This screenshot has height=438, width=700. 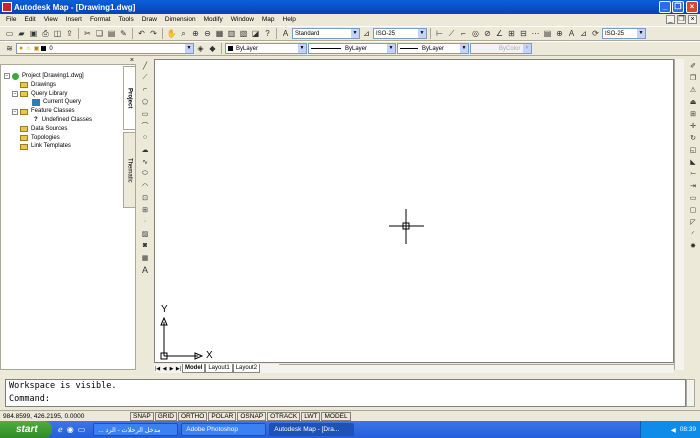 I want to click on move-icon: ✛, so click(x=693, y=125).